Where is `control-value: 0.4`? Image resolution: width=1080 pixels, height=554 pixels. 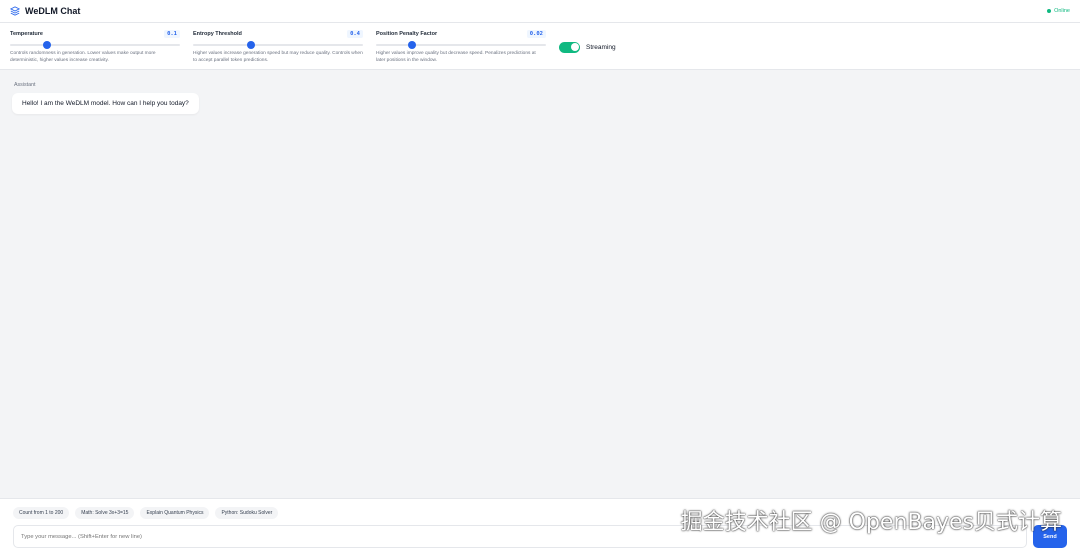 control-value: 0.4 is located at coordinates (355, 34).